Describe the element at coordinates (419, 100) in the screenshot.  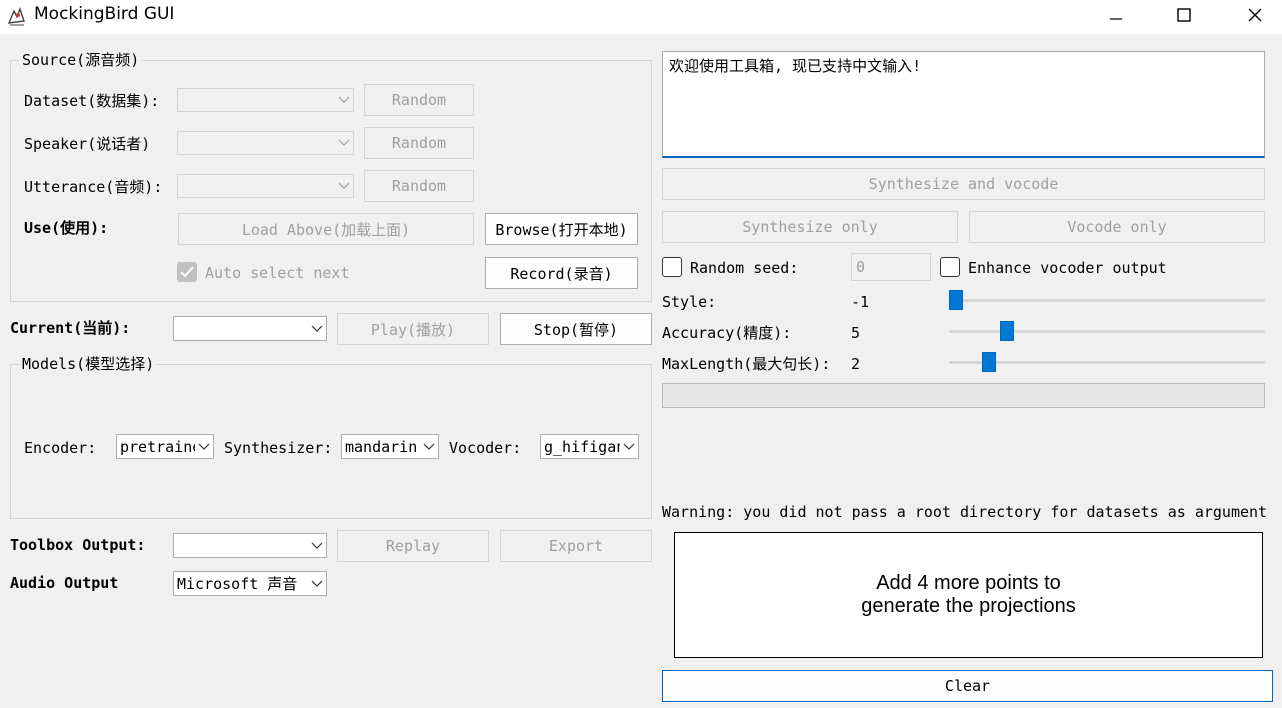
I see `dataset-random-button: Random` at that location.